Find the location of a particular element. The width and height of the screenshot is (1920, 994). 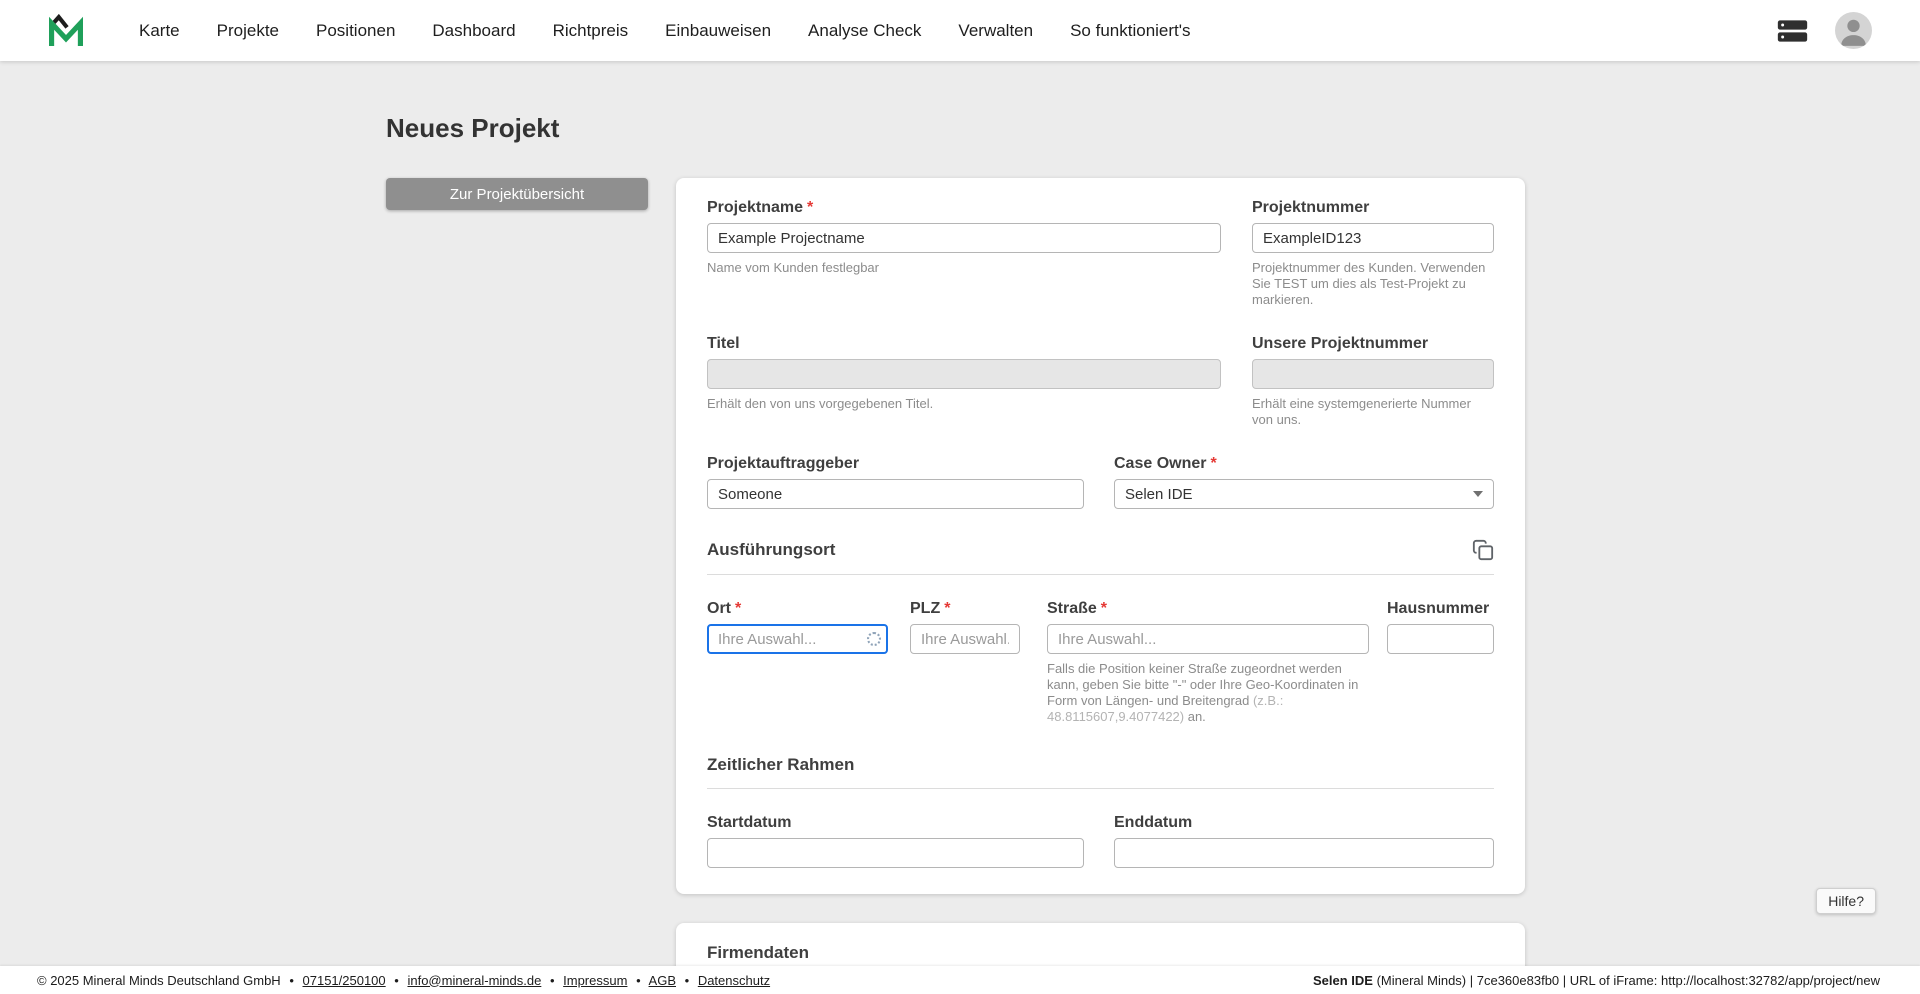

enddatum-input is located at coordinates (1304, 853).